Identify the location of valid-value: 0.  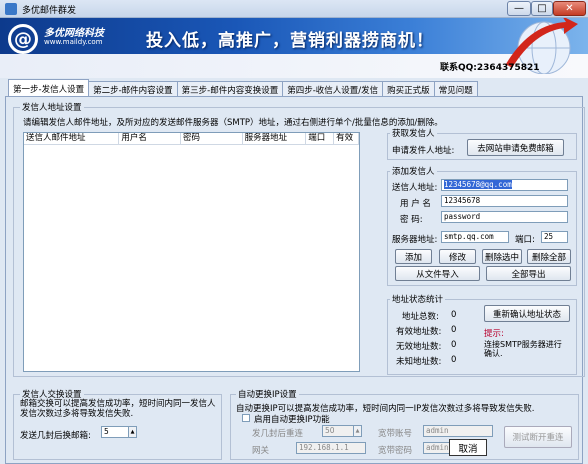
(454, 330).